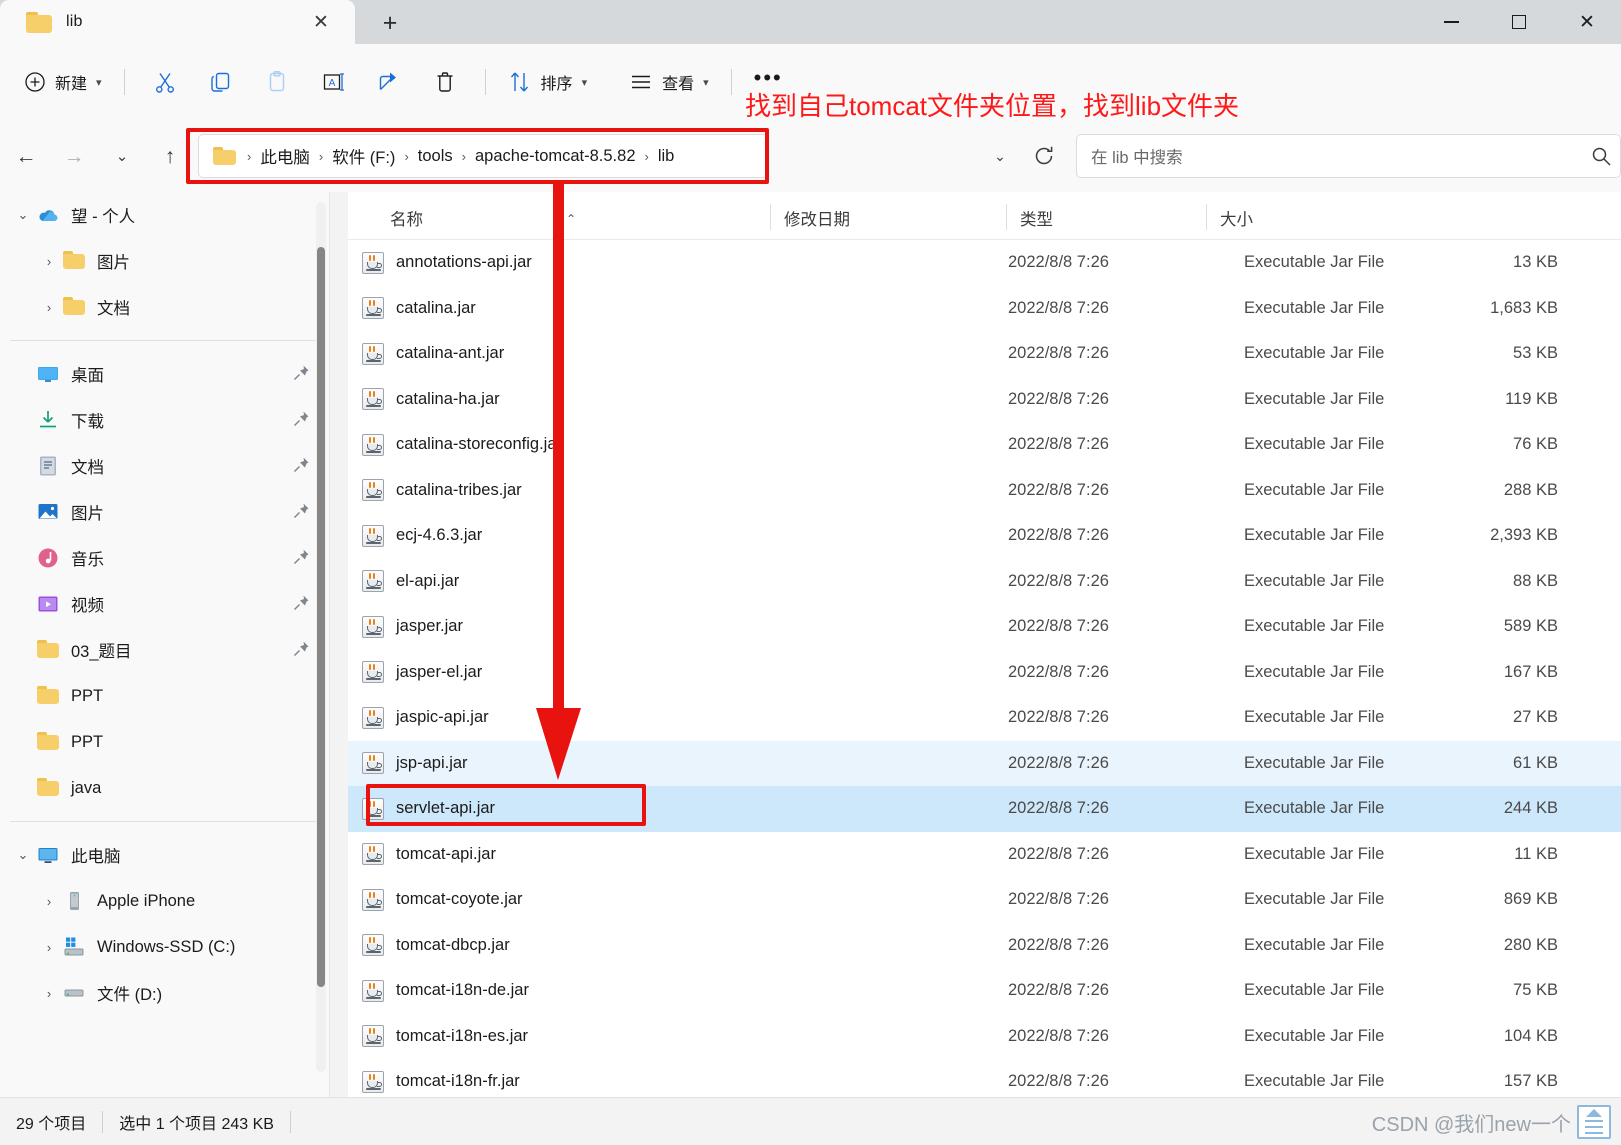 This screenshot has height=1145, width=1621. What do you see at coordinates (165, 901) in the screenshot?
I see `sidebar-item-apple-iphone: › Apple iPhone` at bounding box center [165, 901].